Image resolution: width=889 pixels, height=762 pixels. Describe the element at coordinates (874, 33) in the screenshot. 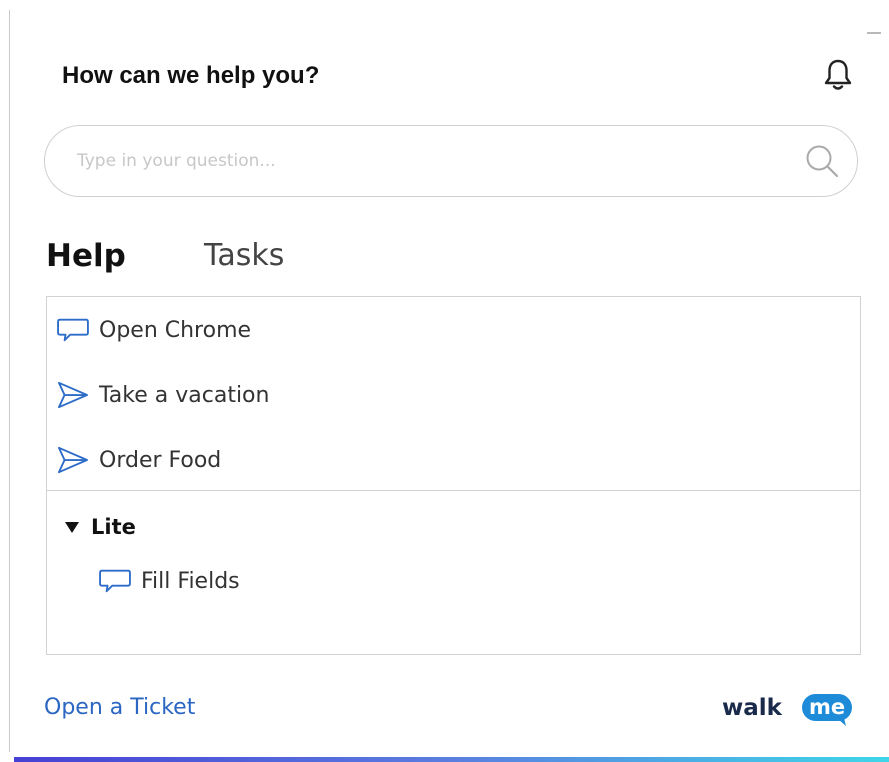

I see `minimize-button` at that location.